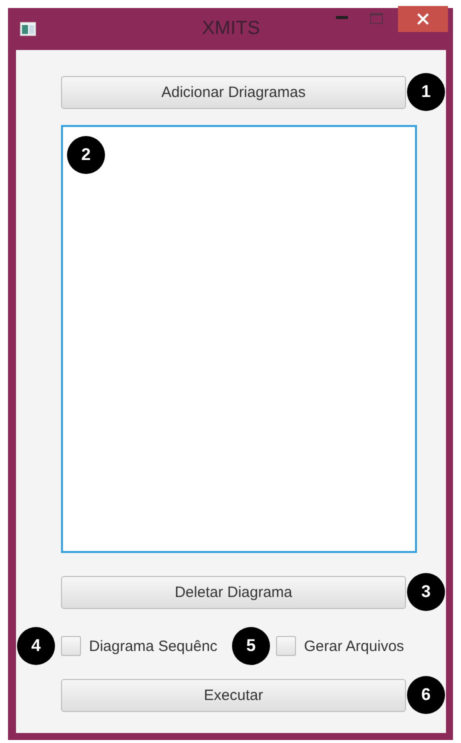 Image resolution: width=461 pixels, height=743 pixels. Describe the element at coordinates (233, 695) in the screenshot. I see `run-button: Executar` at that location.